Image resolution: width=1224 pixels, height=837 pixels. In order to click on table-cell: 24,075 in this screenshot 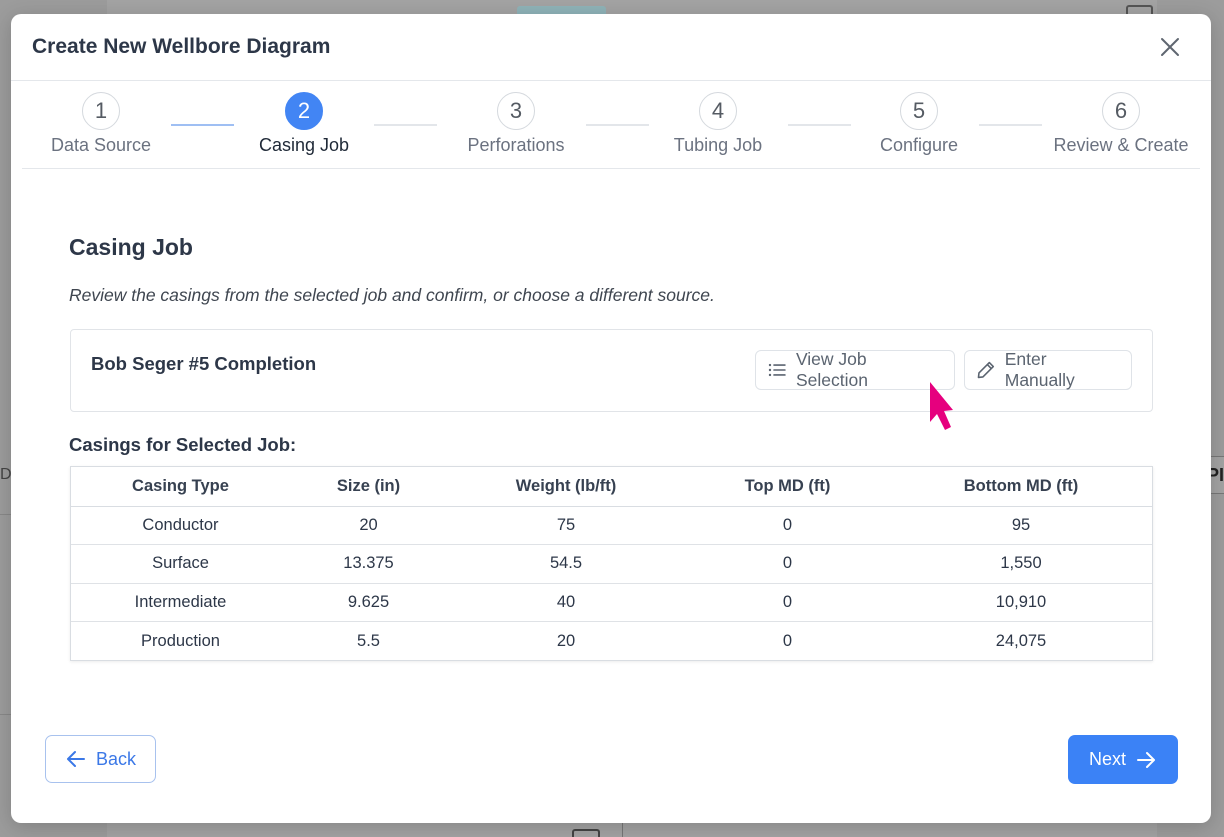, I will do `click(1021, 640)`.